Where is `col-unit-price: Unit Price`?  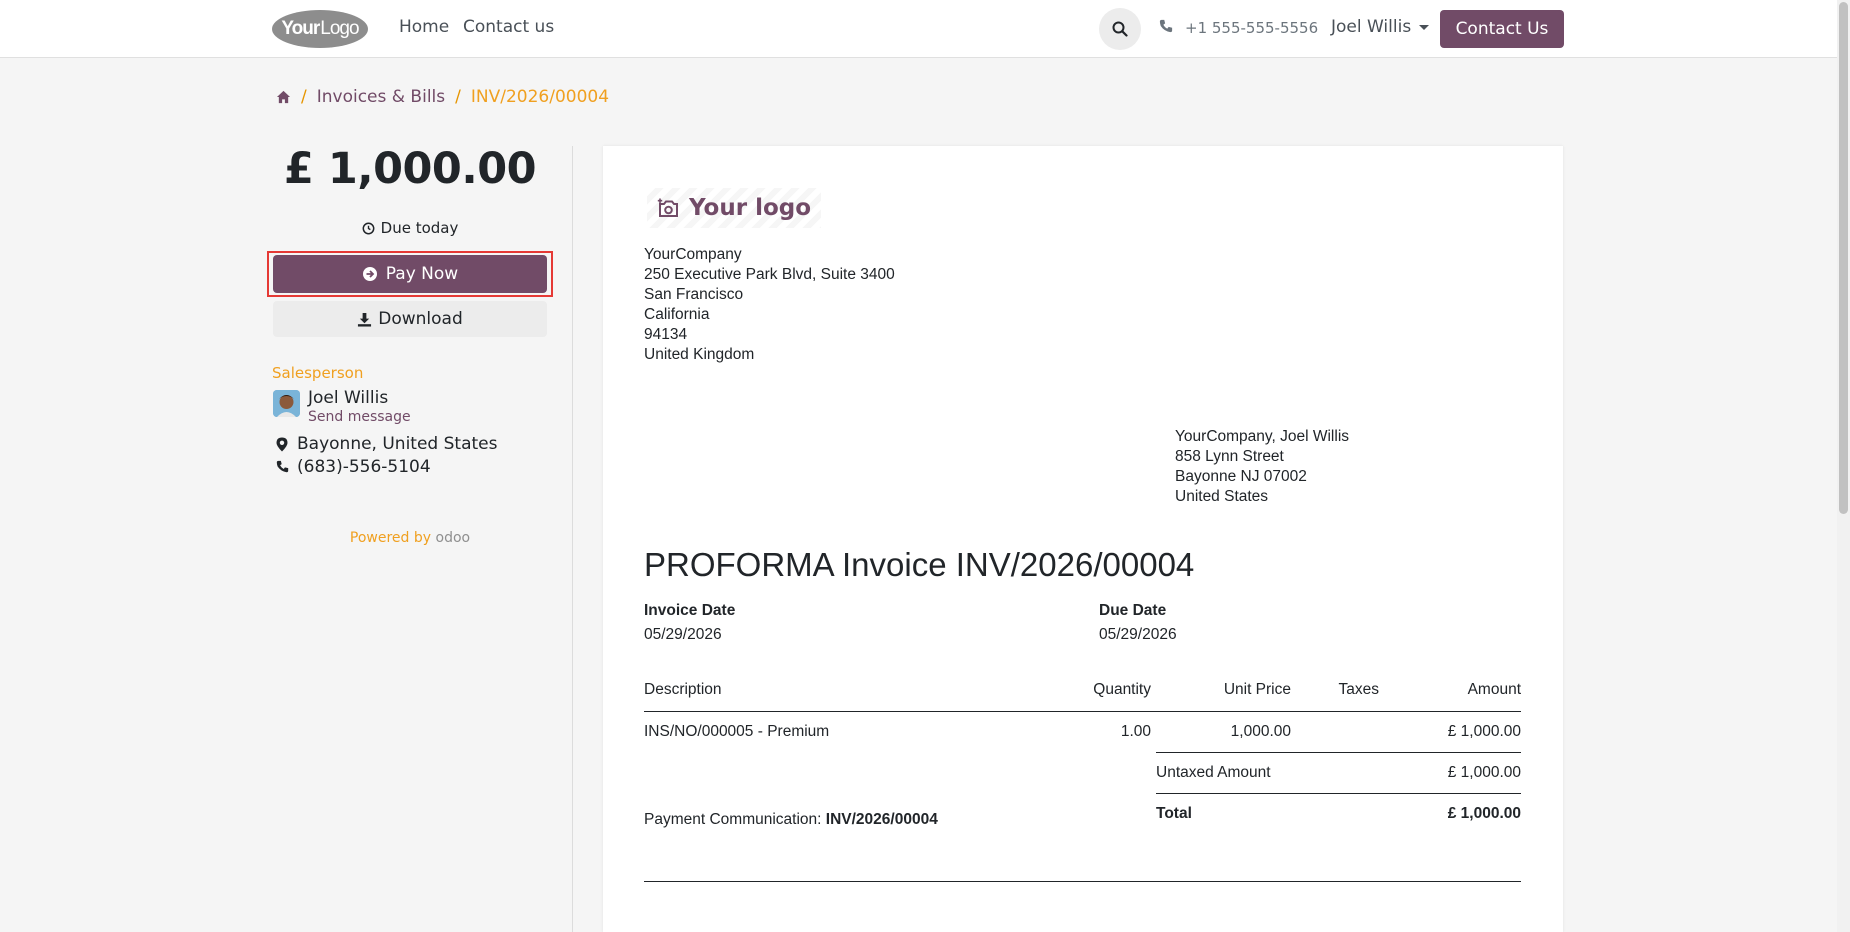 col-unit-price: Unit Price is located at coordinates (1257, 689).